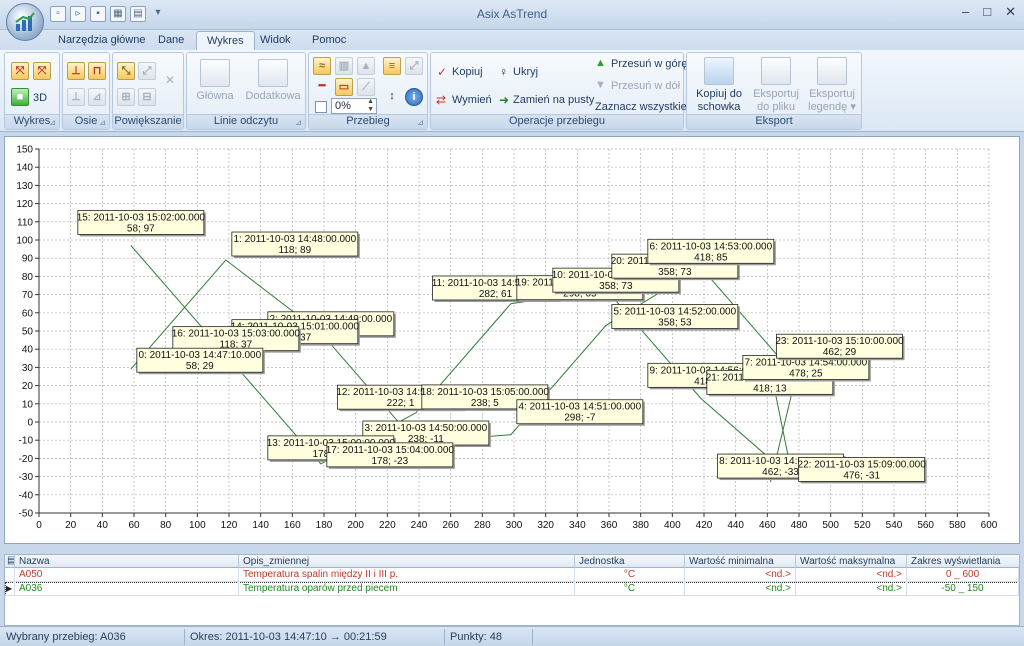  Describe the element at coordinates (414, 66) in the screenshot. I see `series-edit-alt-icon: ⤢` at that location.